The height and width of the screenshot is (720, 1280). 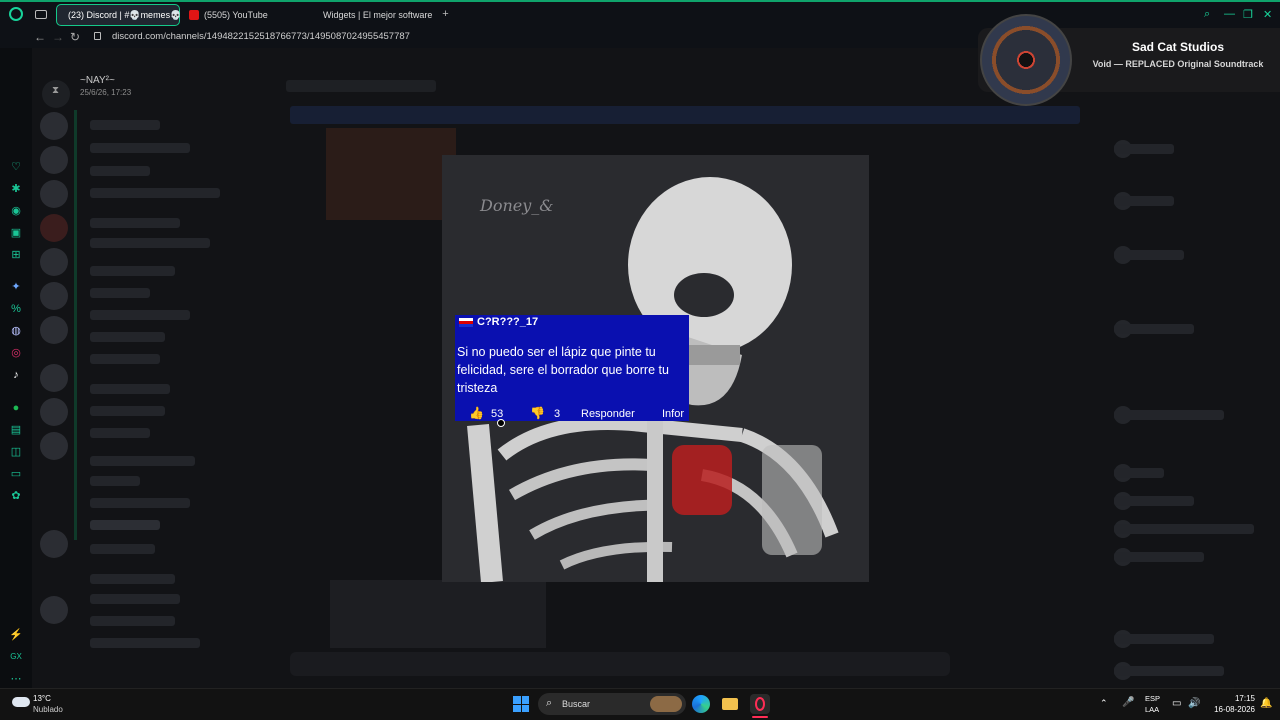 What do you see at coordinates (16, 211) in the screenshot?
I see `eye-icon: ◉` at bounding box center [16, 211].